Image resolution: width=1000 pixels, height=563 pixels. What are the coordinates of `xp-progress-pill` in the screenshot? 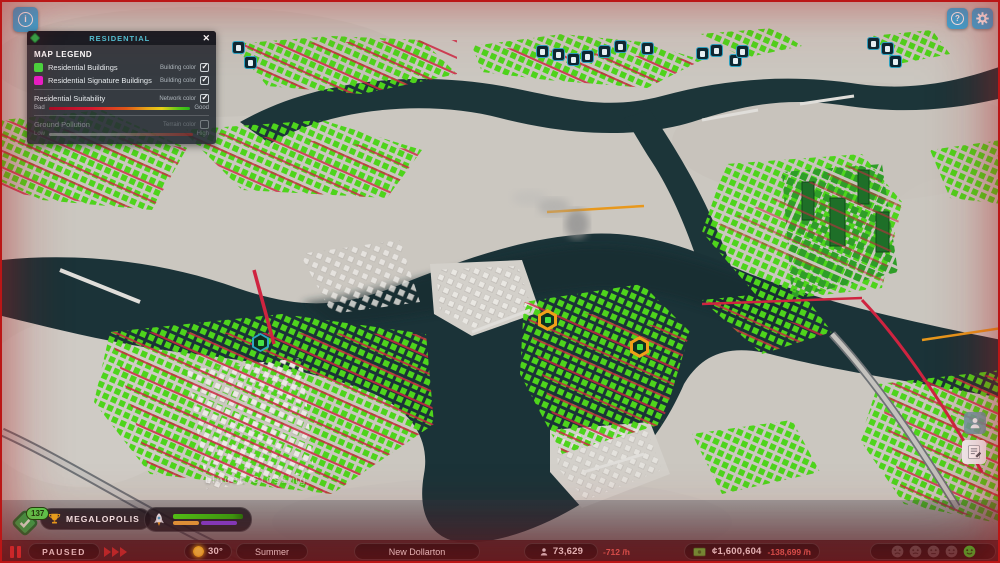 It's located at (198, 519).